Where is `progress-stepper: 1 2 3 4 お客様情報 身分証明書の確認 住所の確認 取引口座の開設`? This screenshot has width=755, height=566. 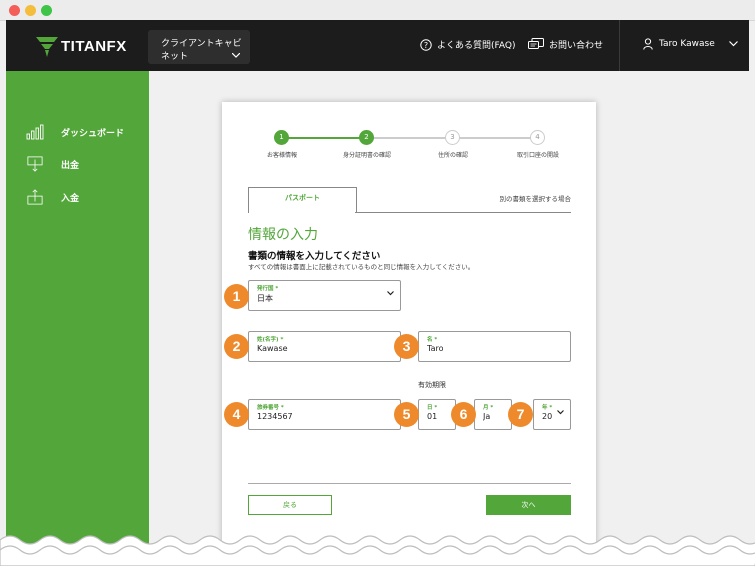 progress-stepper: 1 2 3 4 お客様情報 身分証明書の確認 住所の確認 取引口座の開設 is located at coordinates (409, 146).